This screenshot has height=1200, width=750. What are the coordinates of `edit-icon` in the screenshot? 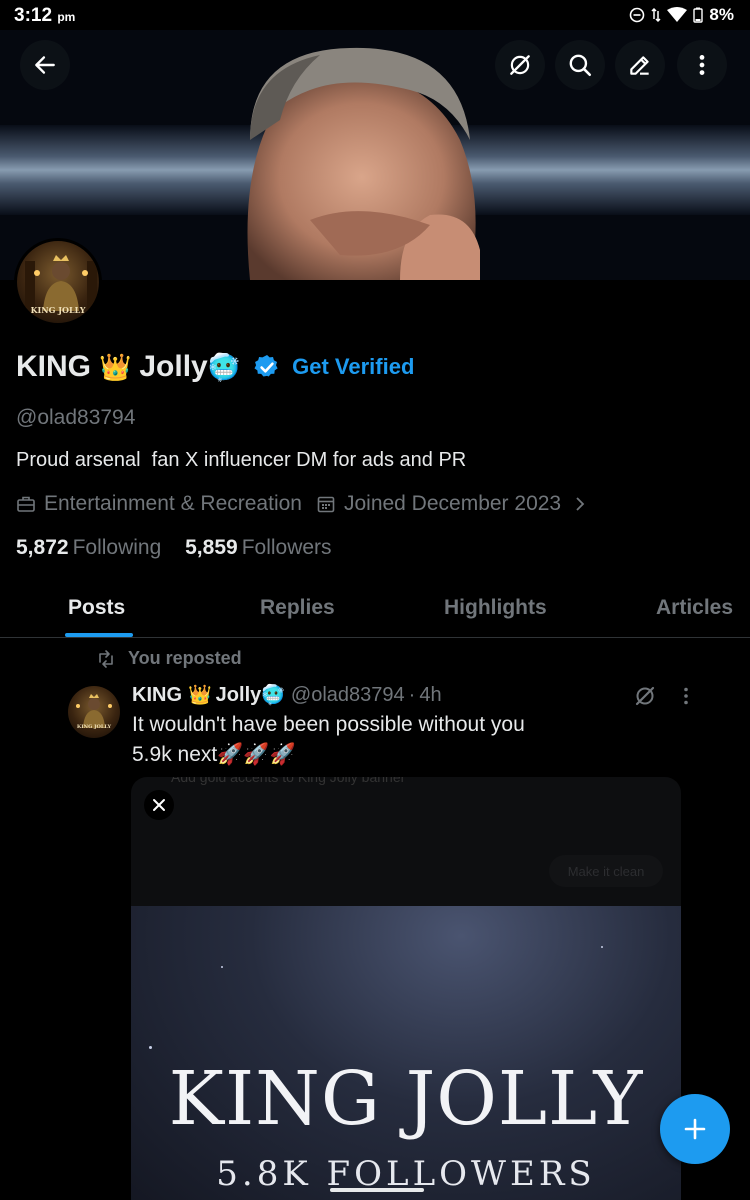 It's located at (639, 65).